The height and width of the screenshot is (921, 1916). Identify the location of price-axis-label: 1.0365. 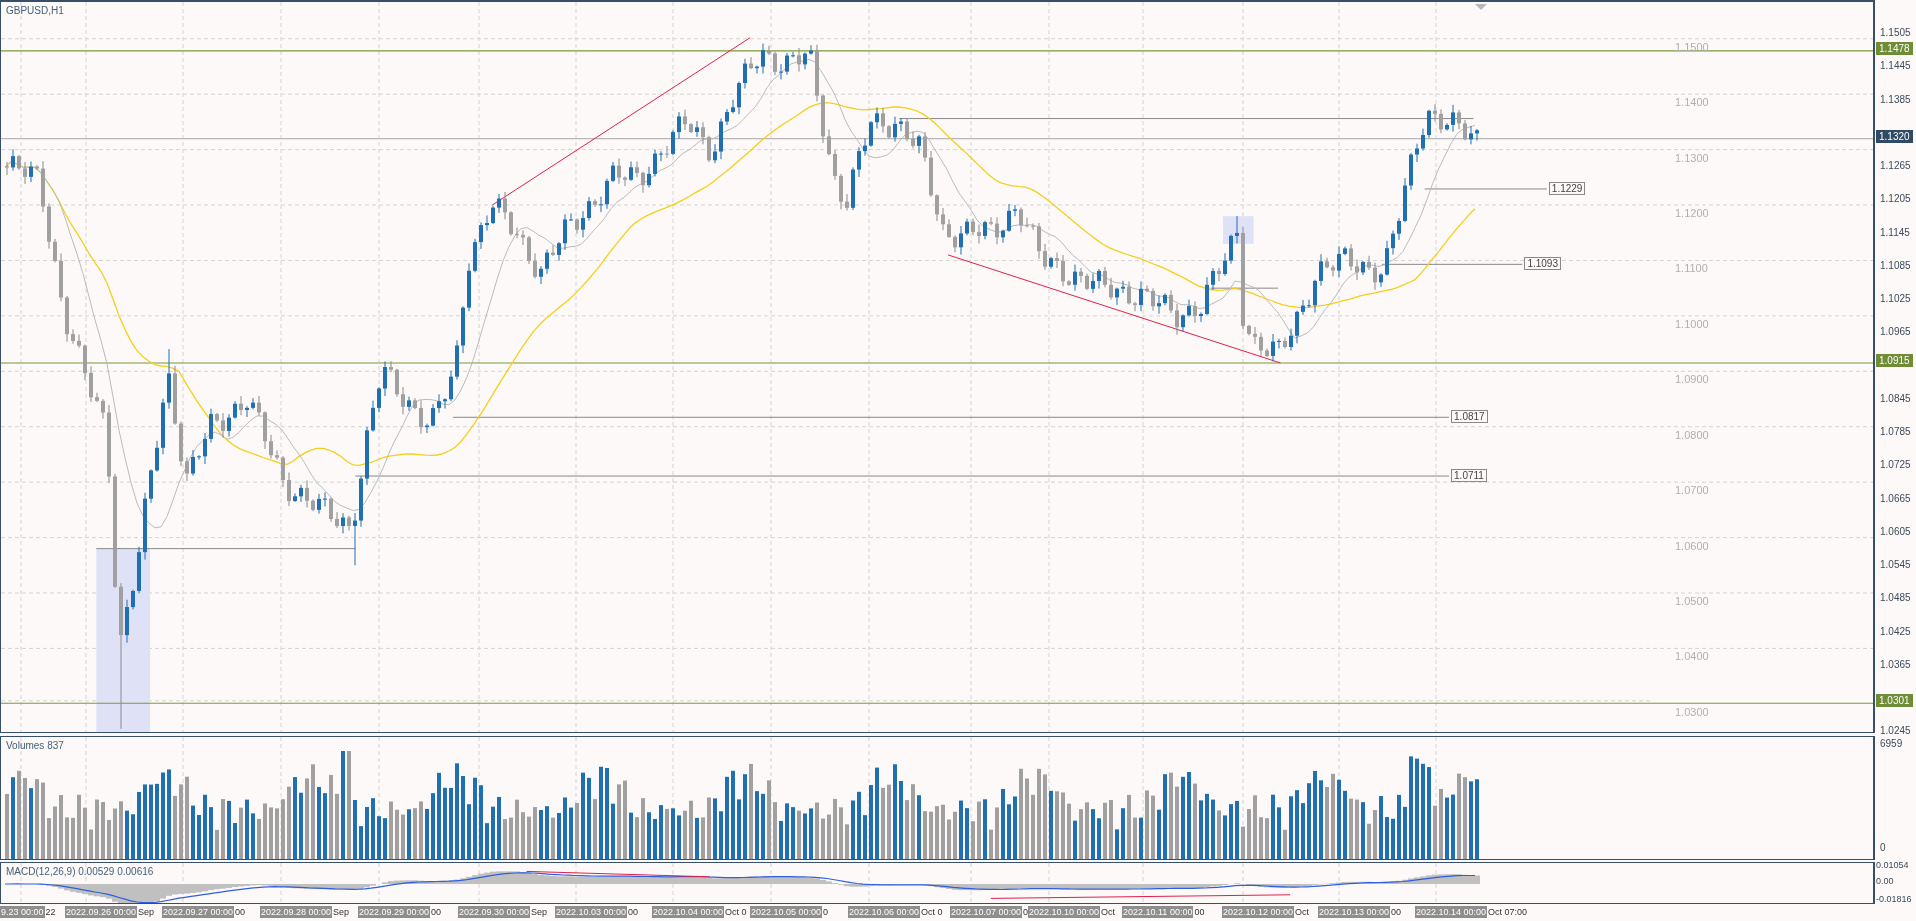
(1895, 664).